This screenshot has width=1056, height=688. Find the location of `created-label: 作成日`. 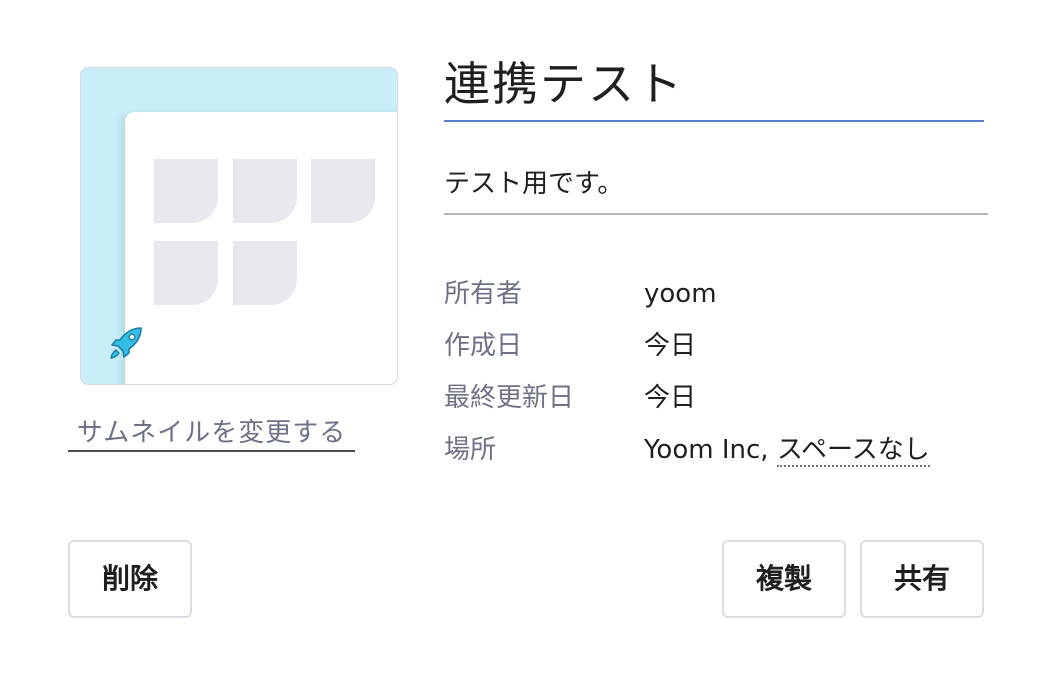

created-label: 作成日 is located at coordinates (483, 346).